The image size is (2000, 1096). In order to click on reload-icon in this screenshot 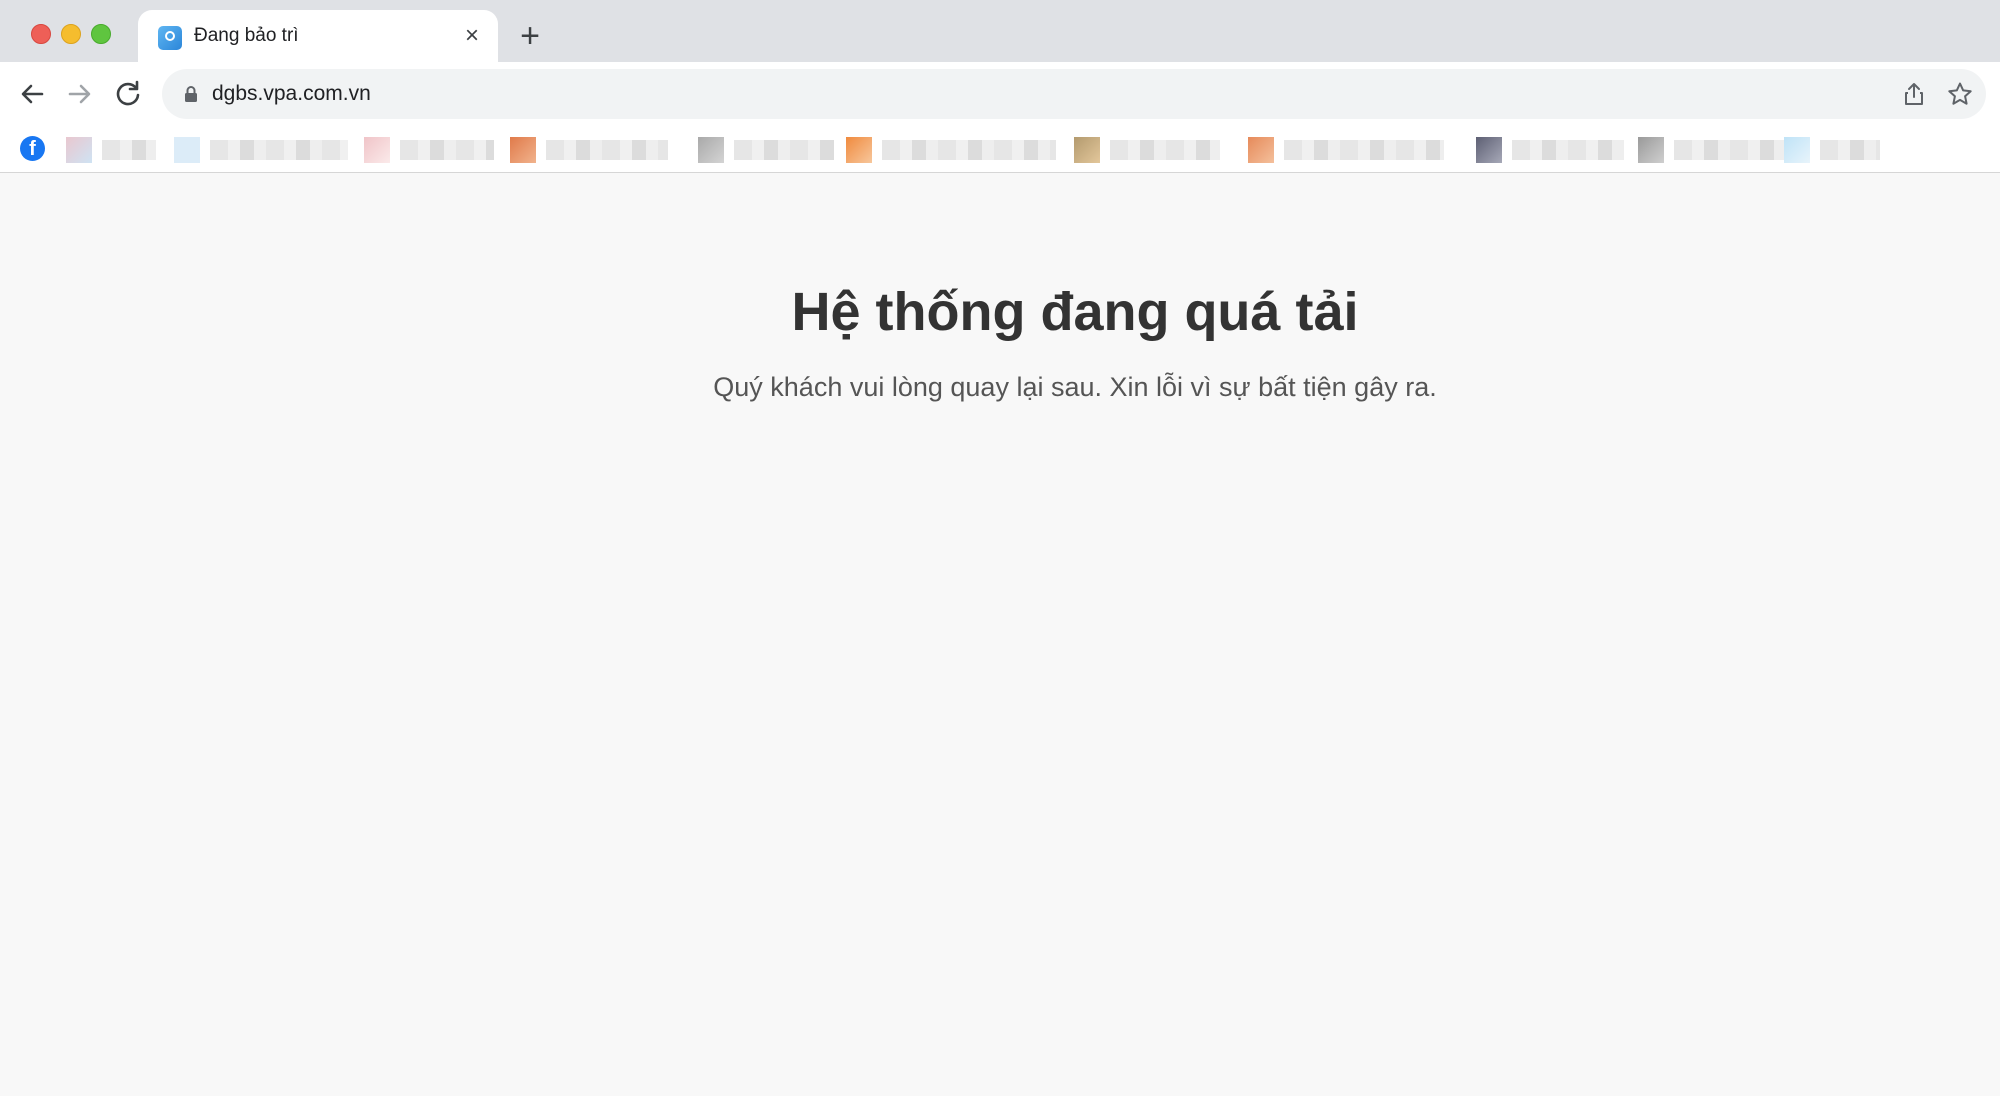, I will do `click(128, 93)`.